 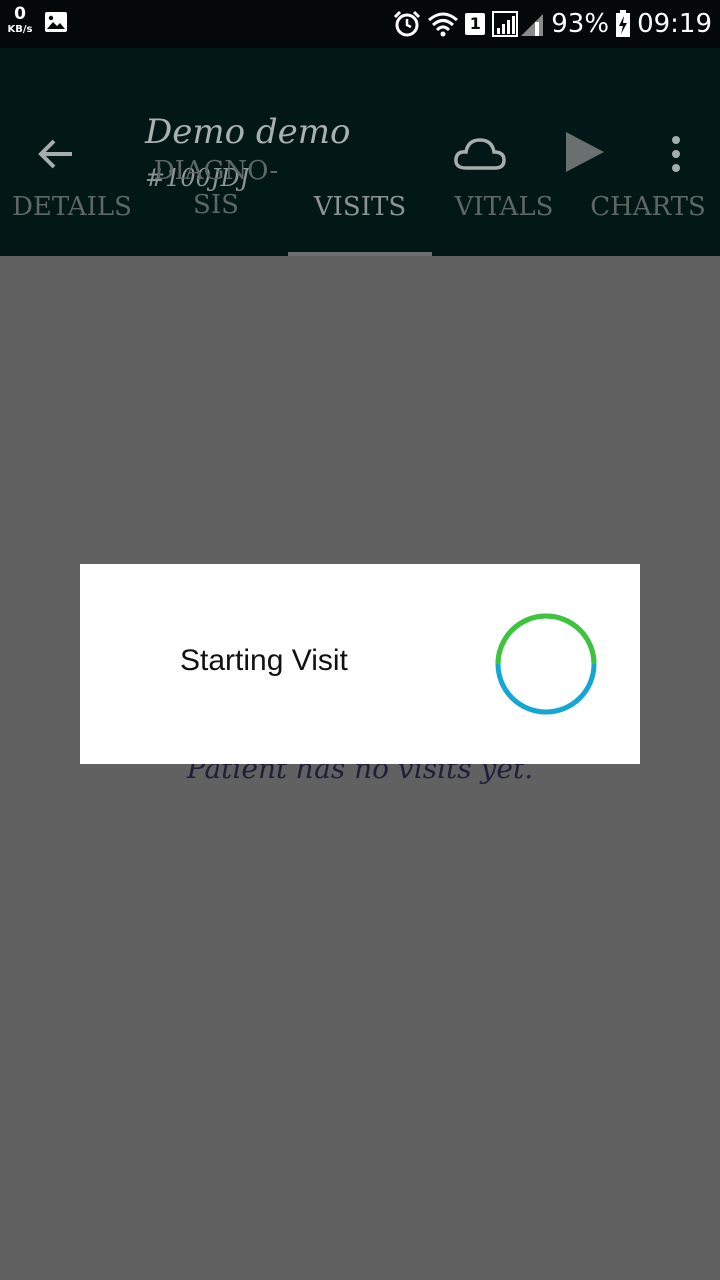 I want to click on tab-visits-label: VISITS, so click(x=360, y=207).